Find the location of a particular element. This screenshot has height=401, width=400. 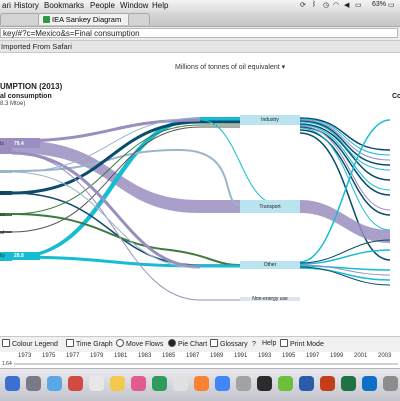

timeline-year-1981: 1981 is located at coordinates (120, 356).